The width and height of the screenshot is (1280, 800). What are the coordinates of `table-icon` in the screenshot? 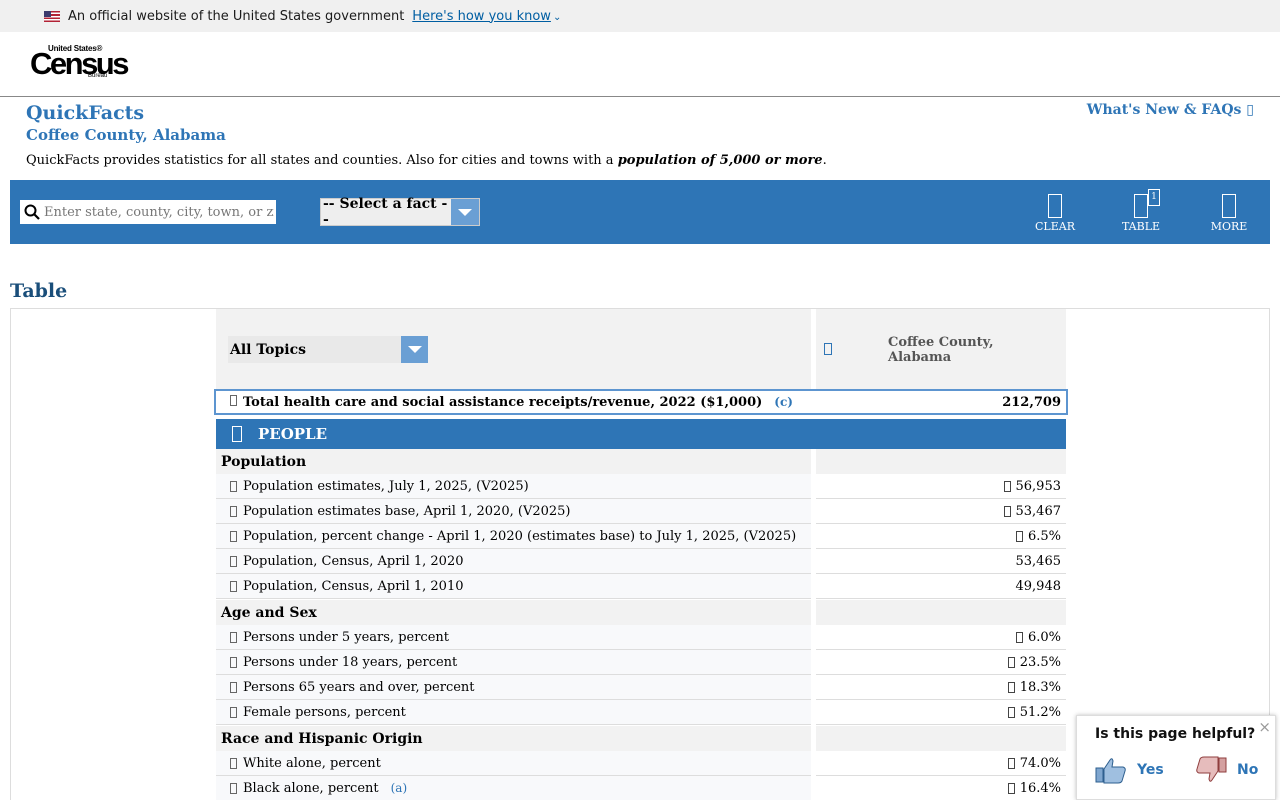 It's located at (1141, 206).